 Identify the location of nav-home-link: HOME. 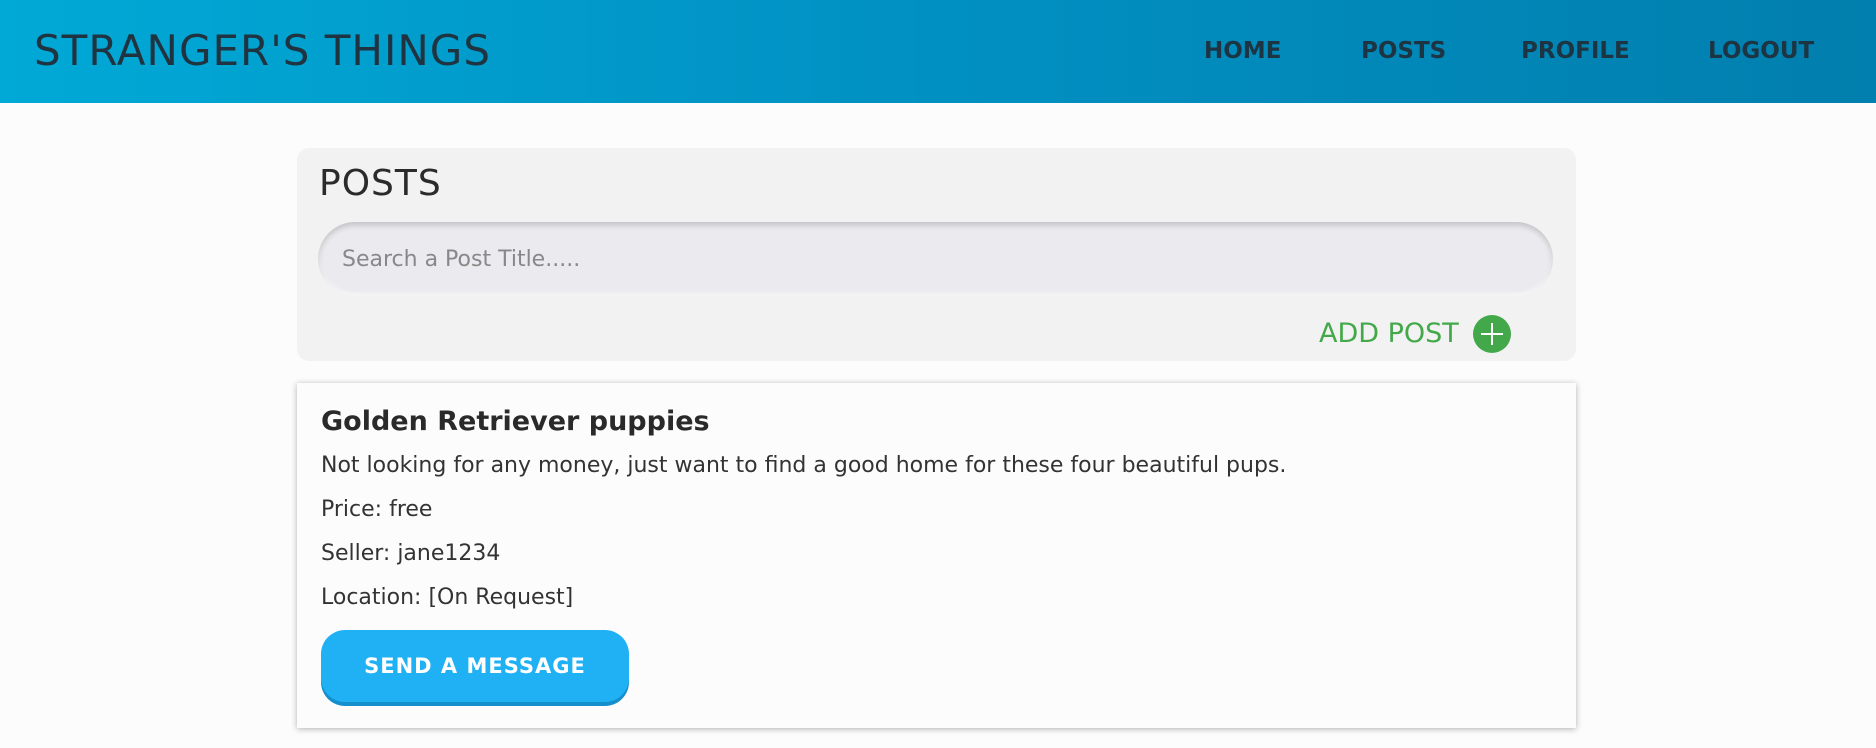
(1242, 51).